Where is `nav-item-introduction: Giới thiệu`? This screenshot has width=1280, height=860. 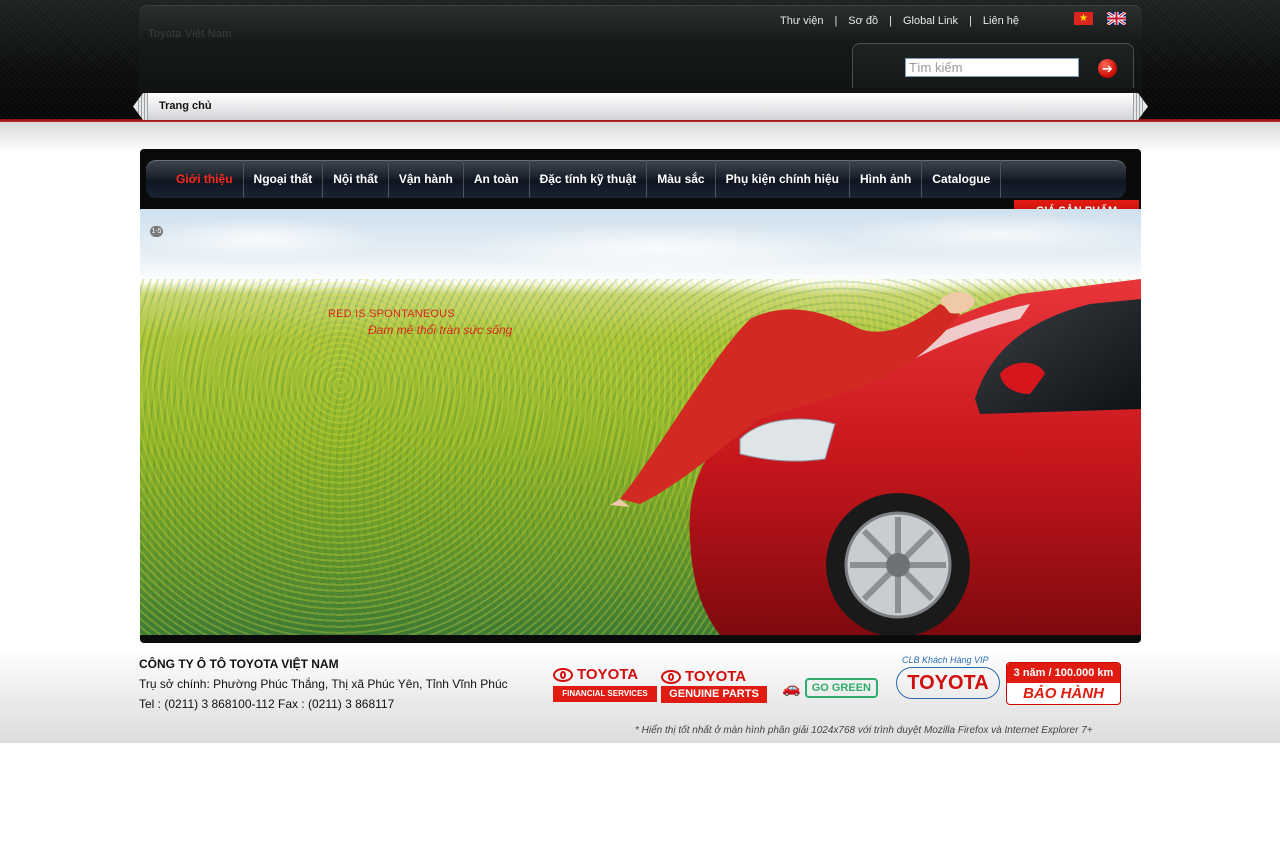
nav-item-introduction: Giới thiệu is located at coordinates (205, 179).